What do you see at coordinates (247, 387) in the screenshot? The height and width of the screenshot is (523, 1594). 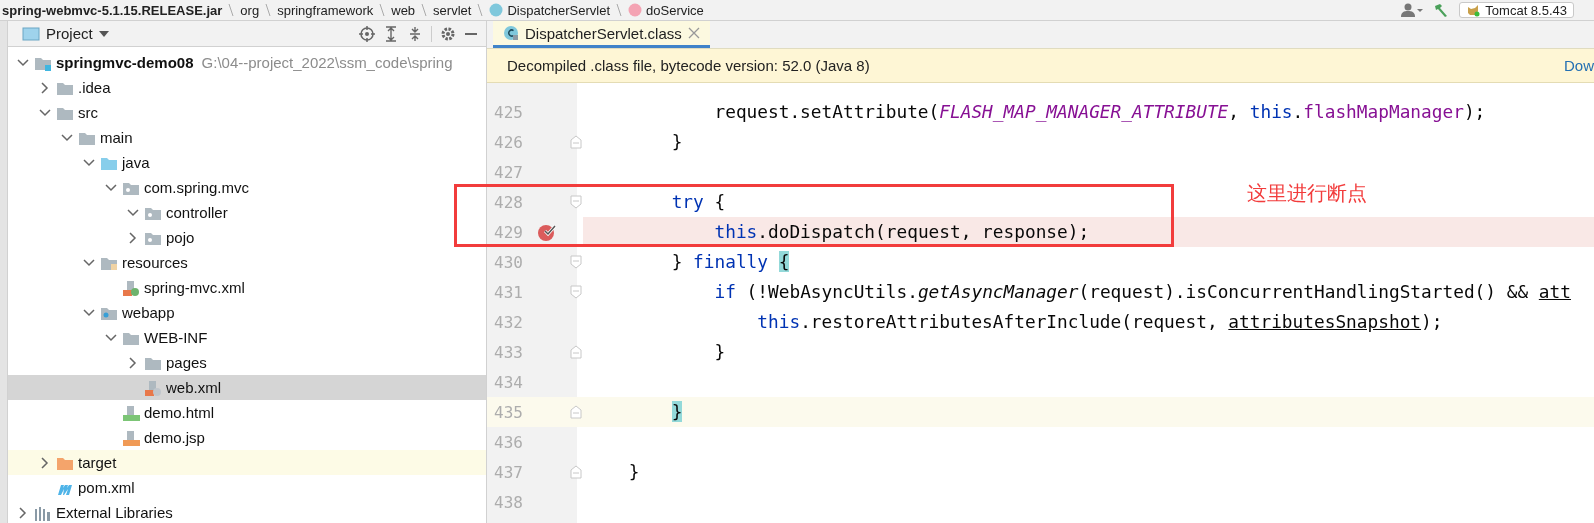 I see `tree-item: web.xml` at bounding box center [247, 387].